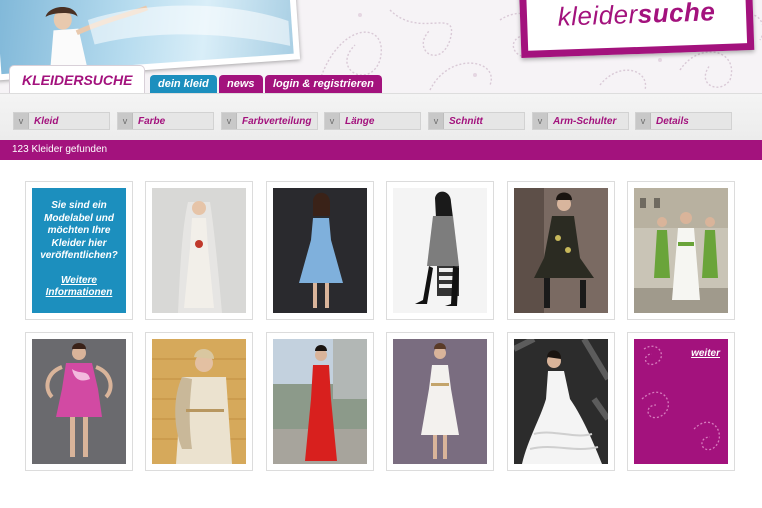 This screenshot has width=762, height=508. What do you see at coordinates (241, 84) in the screenshot?
I see `tab-news: news` at bounding box center [241, 84].